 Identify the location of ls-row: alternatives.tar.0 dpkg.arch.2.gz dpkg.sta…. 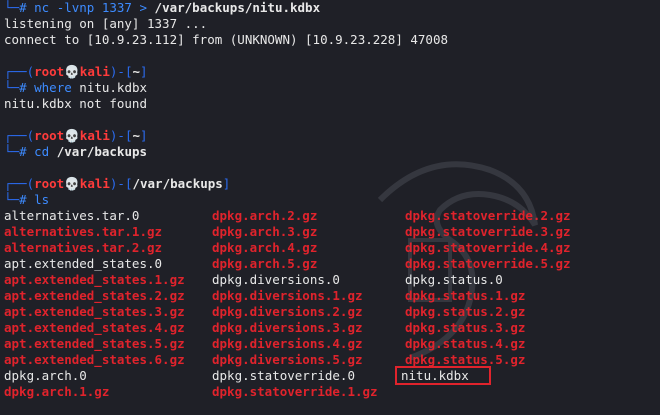
(330, 216).